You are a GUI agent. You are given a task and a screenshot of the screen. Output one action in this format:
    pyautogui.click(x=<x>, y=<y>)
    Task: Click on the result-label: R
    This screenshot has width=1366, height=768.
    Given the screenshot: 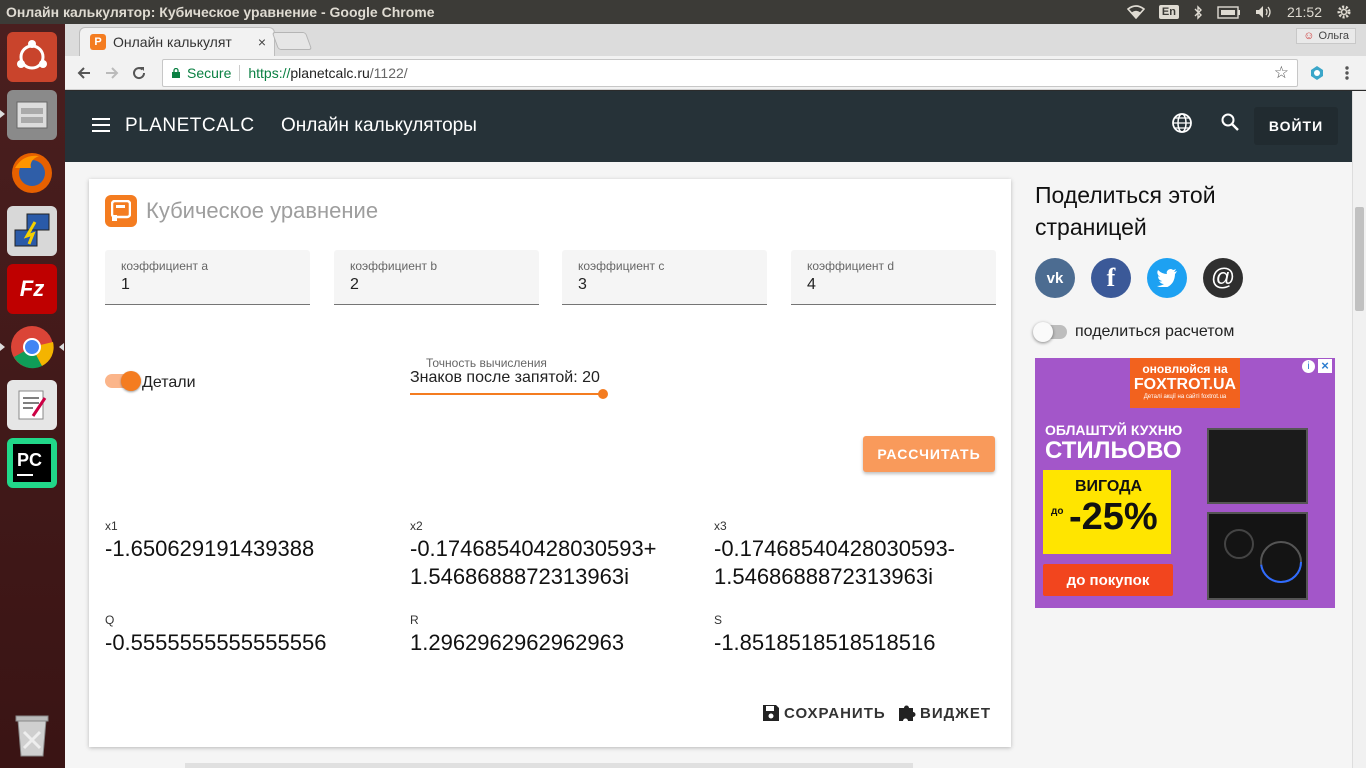 What is the action you would take?
    pyautogui.click(x=414, y=620)
    